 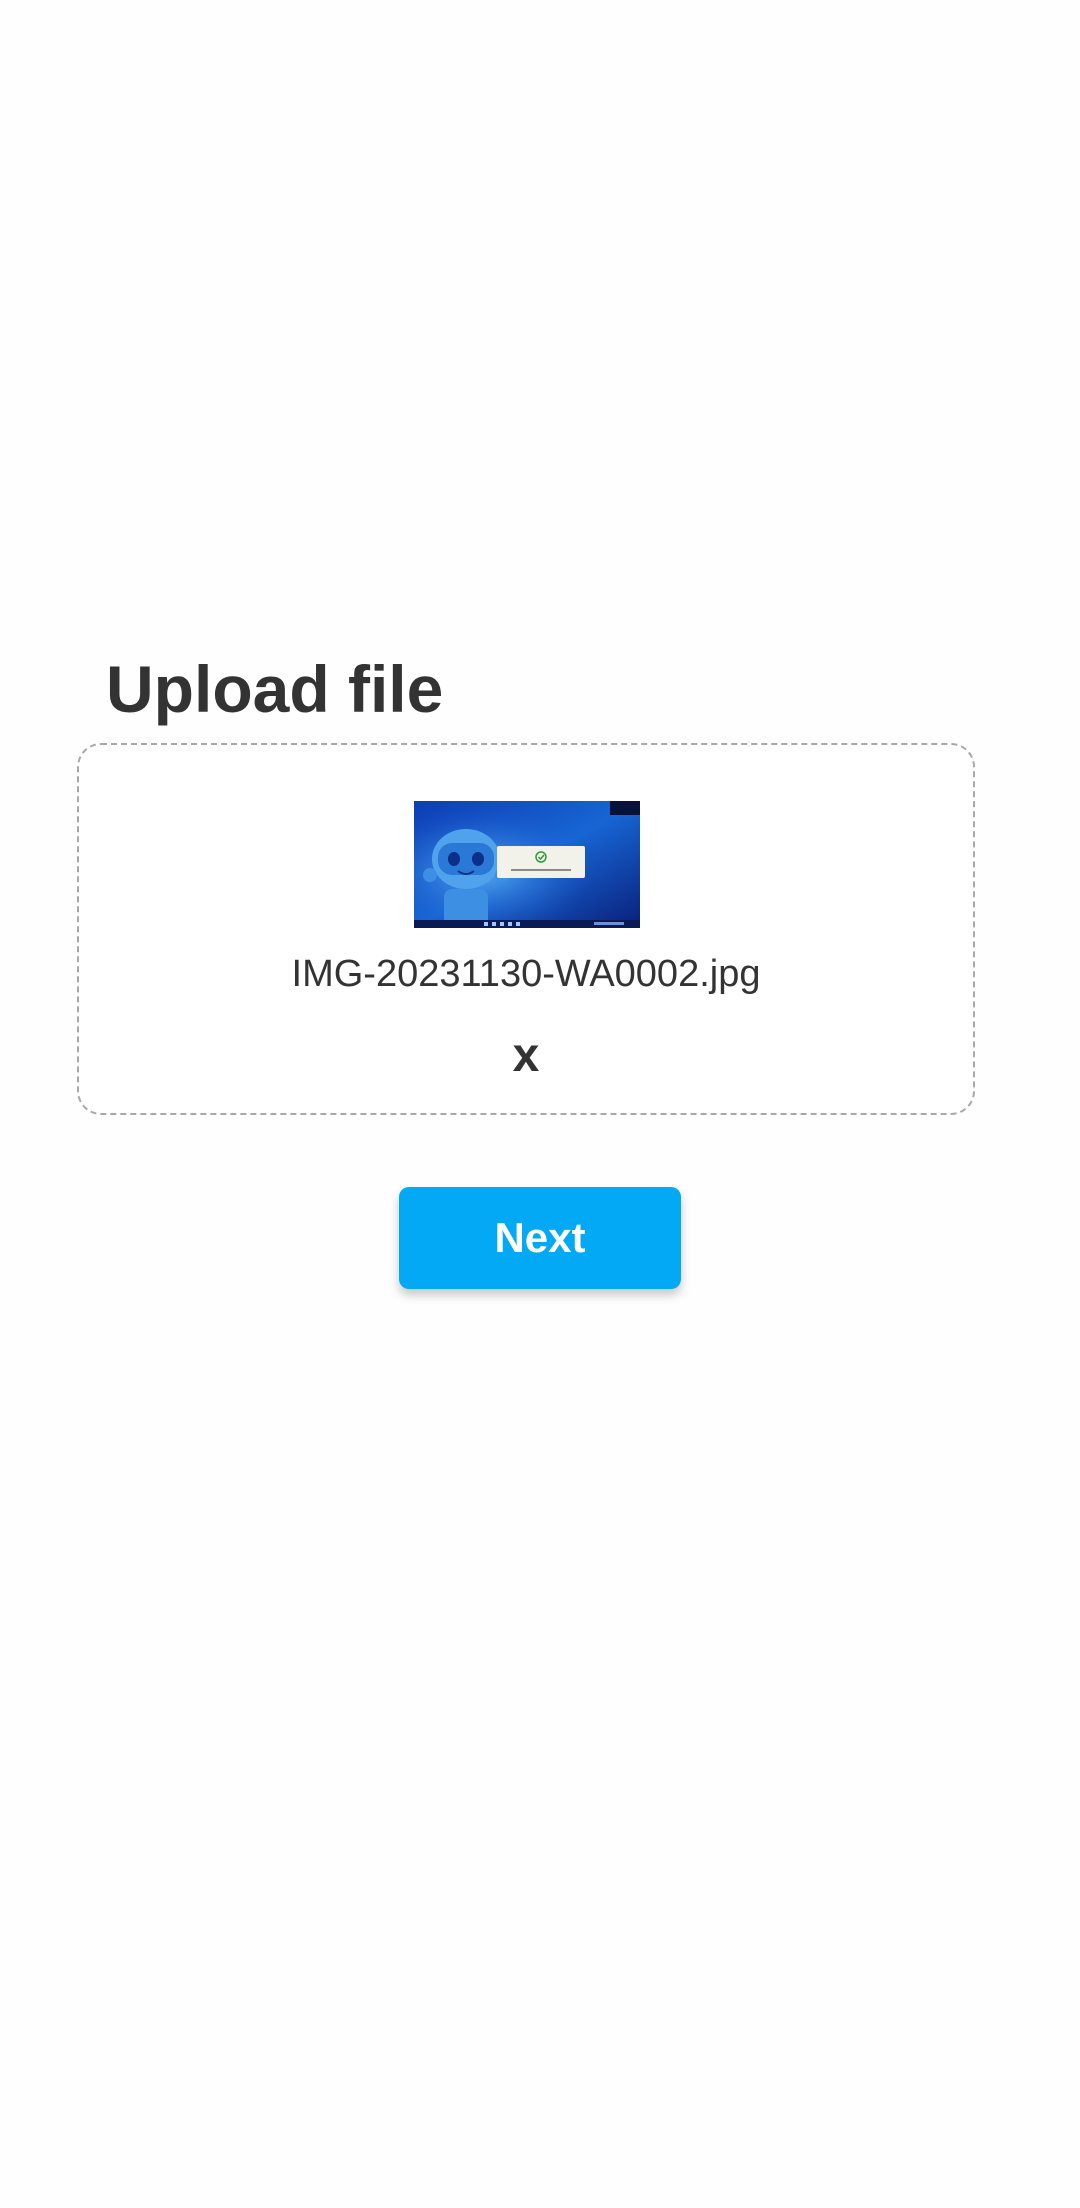 What do you see at coordinates (540, 1238) in the screenshot?
I see `next-button: Next` at bounding box center [540, 1238].